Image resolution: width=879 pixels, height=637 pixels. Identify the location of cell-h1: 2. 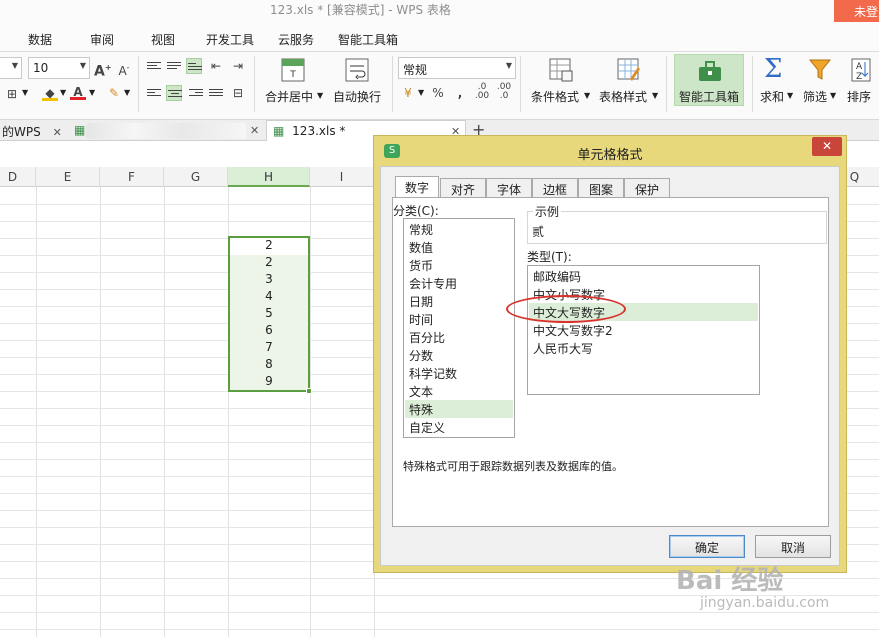
(269, 246).